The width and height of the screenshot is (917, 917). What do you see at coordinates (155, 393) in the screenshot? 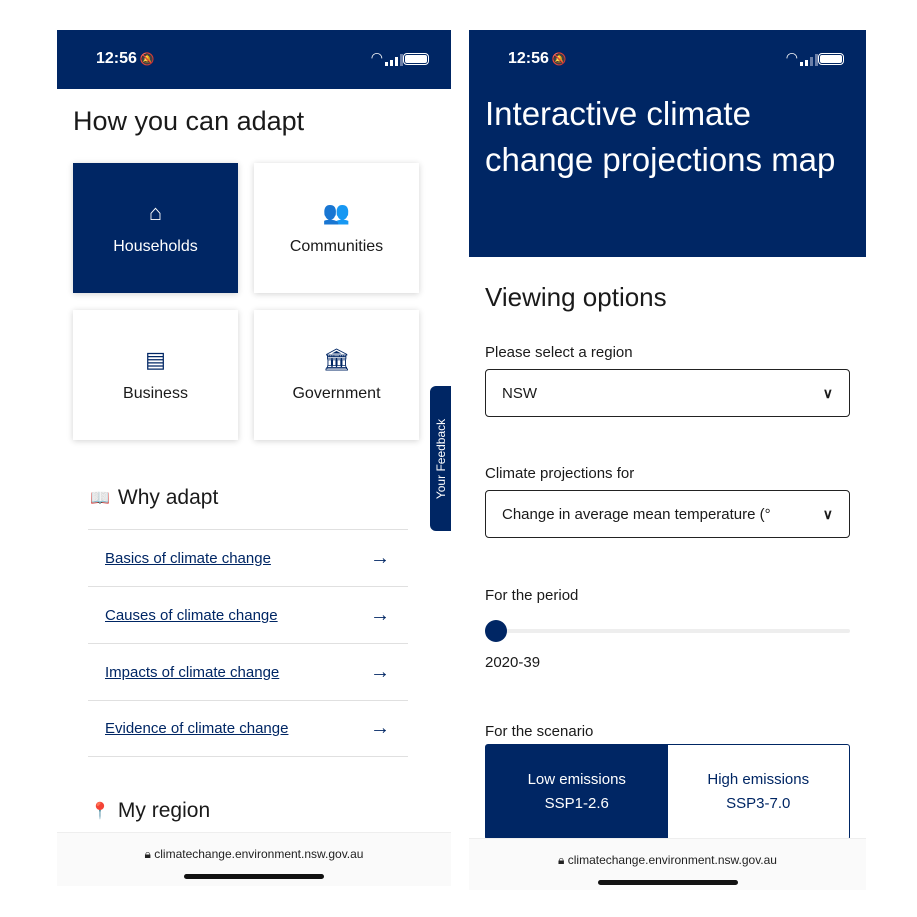
I see `tile-label: Business` at bounding box center [155, 393].